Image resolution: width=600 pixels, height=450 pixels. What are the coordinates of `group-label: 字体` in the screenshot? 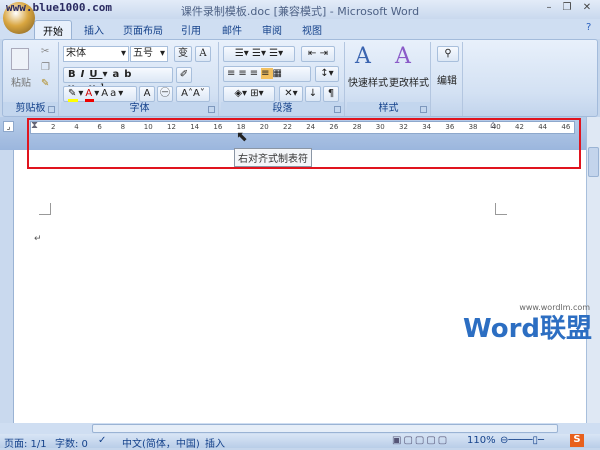 It's located at (139, 108).